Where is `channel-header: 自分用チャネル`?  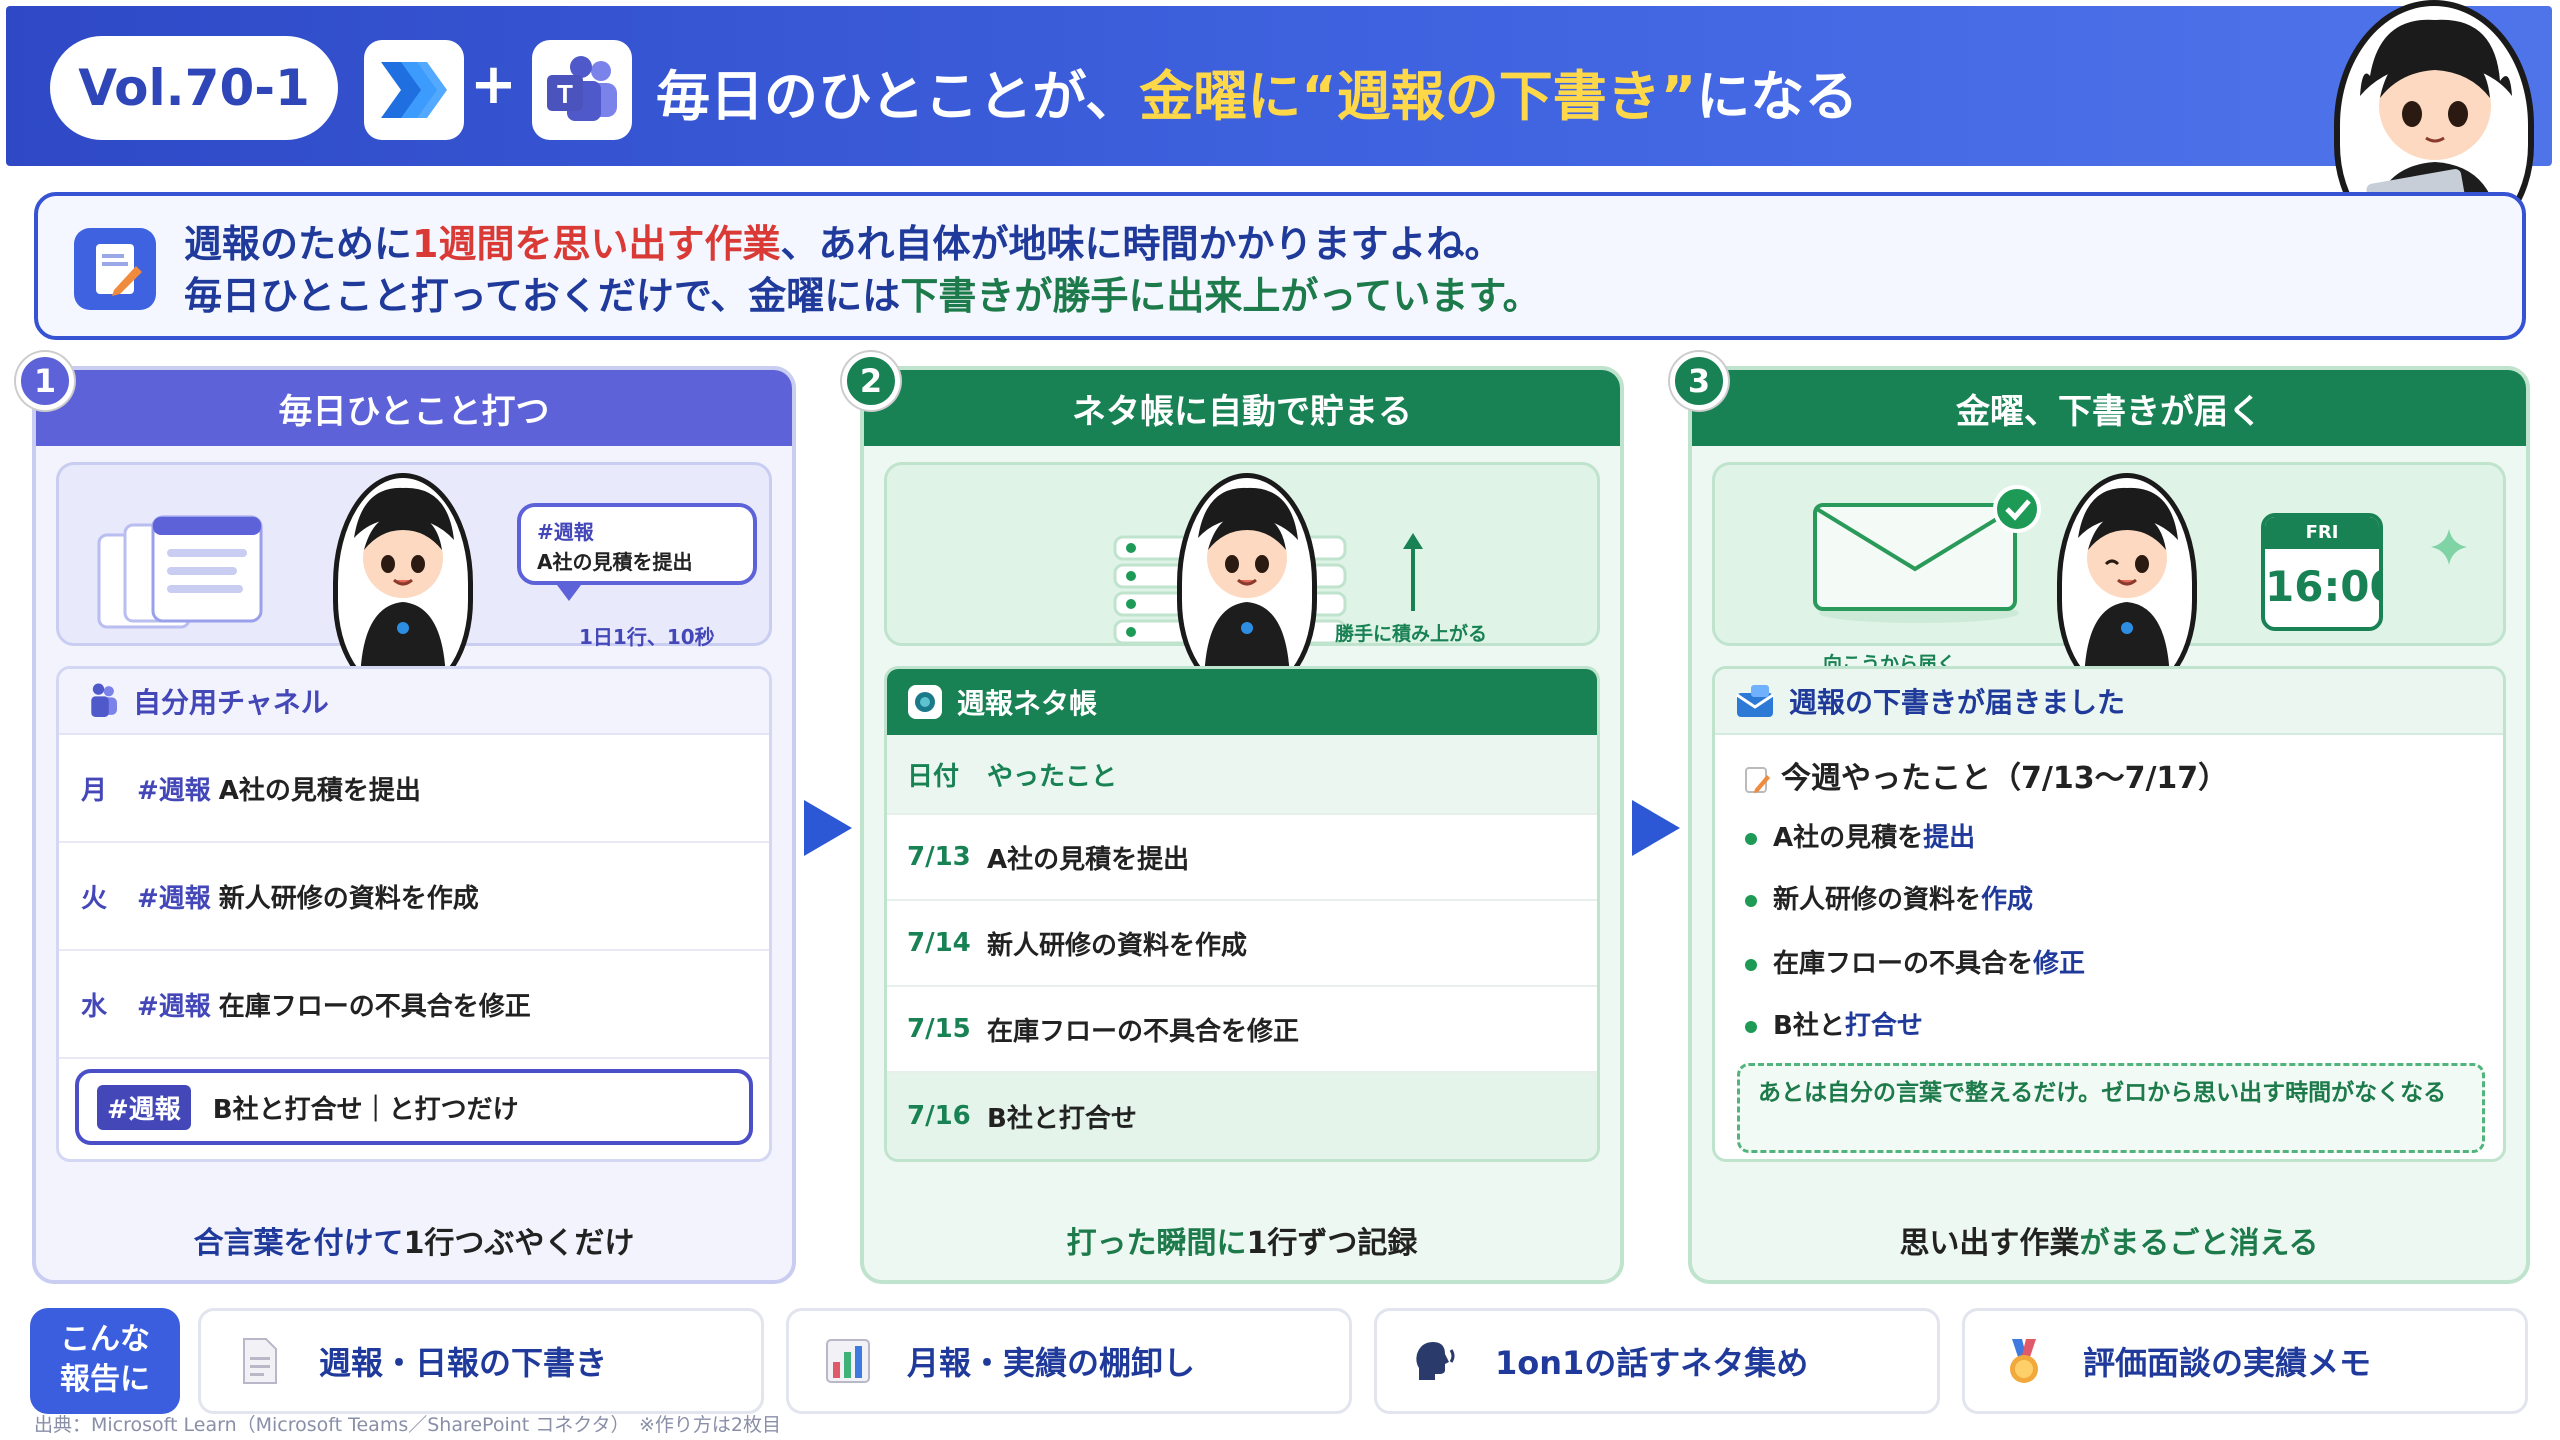 channel-header: 自分用チャネル is located at coordinates (414, 702).